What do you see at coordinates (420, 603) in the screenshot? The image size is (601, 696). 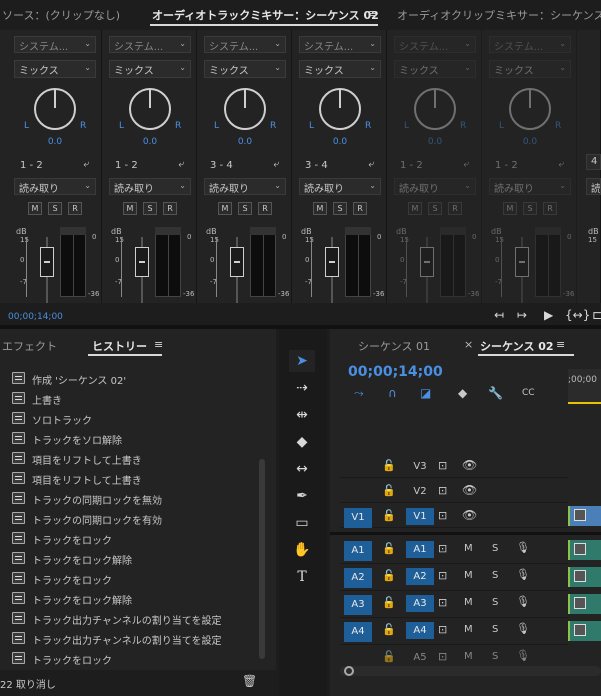 I see `track-target: A3` at bounding box center [420, 603].